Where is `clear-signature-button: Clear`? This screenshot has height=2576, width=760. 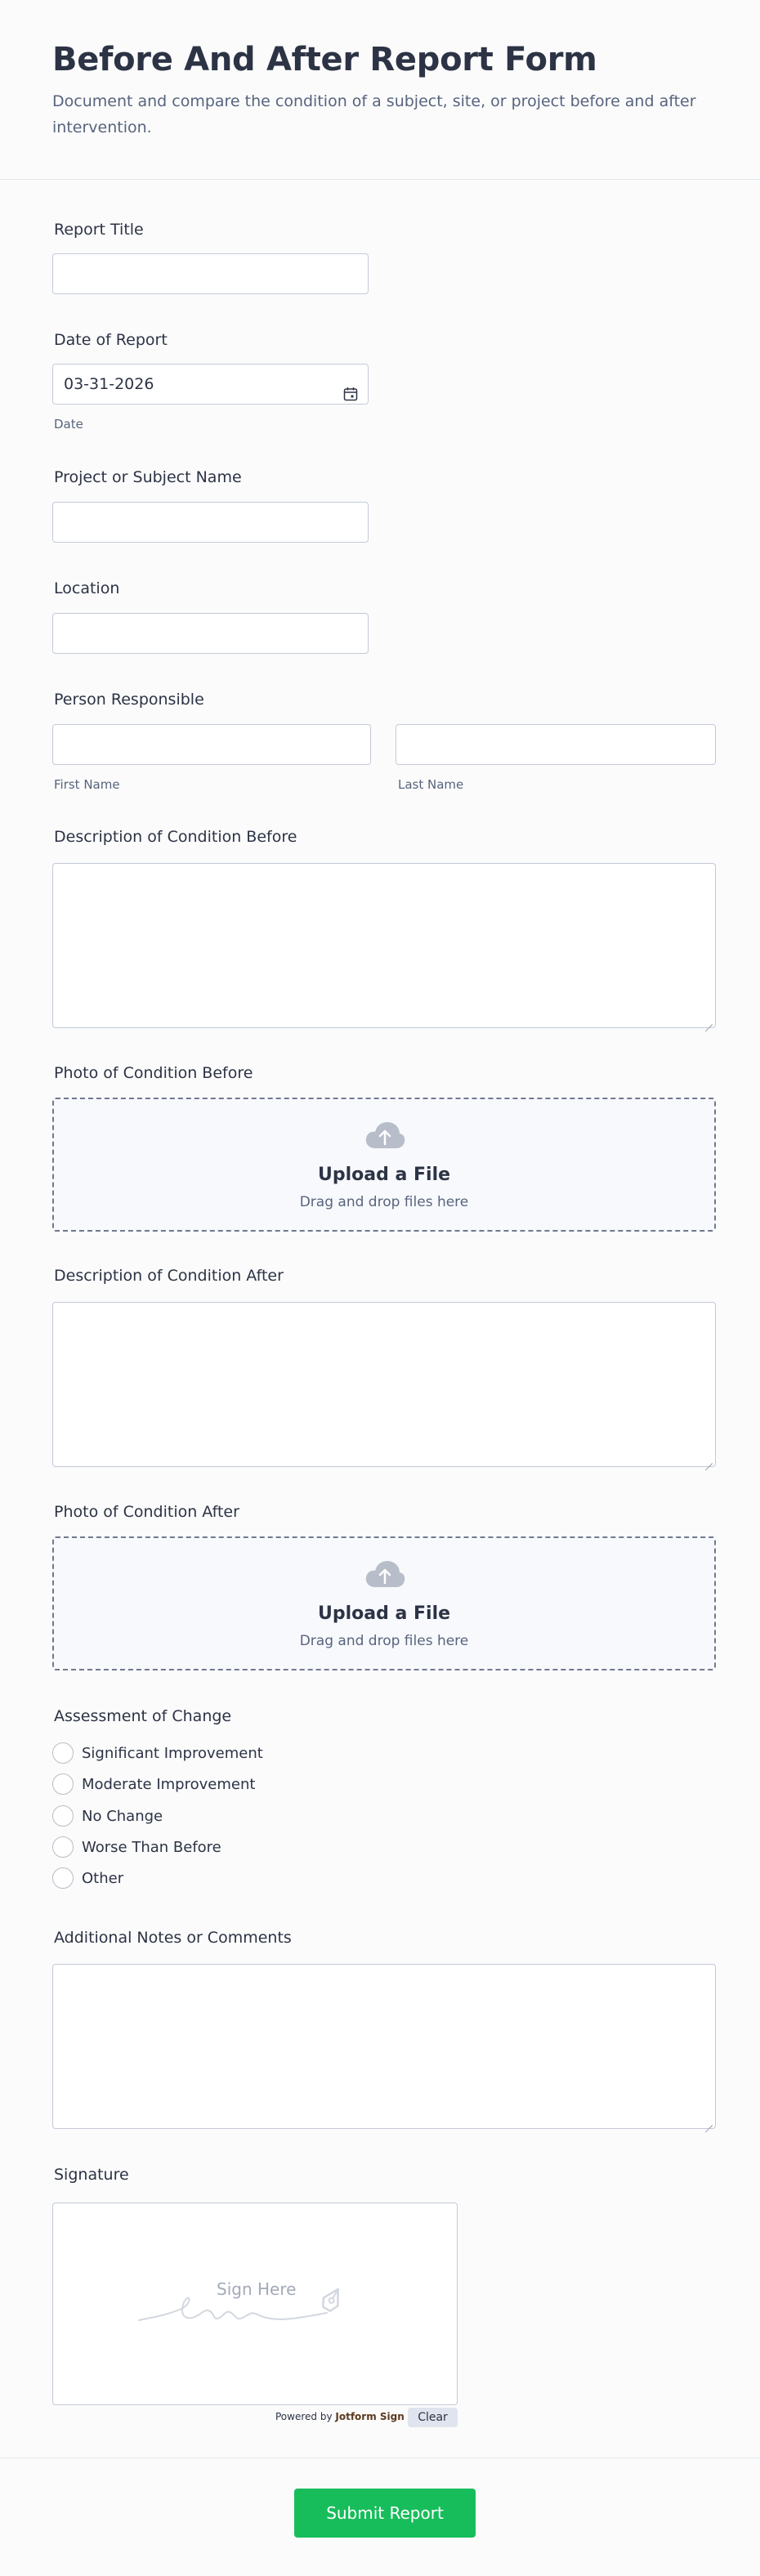
clear-signature-button: Clear is located at coordinates (433, 2417).